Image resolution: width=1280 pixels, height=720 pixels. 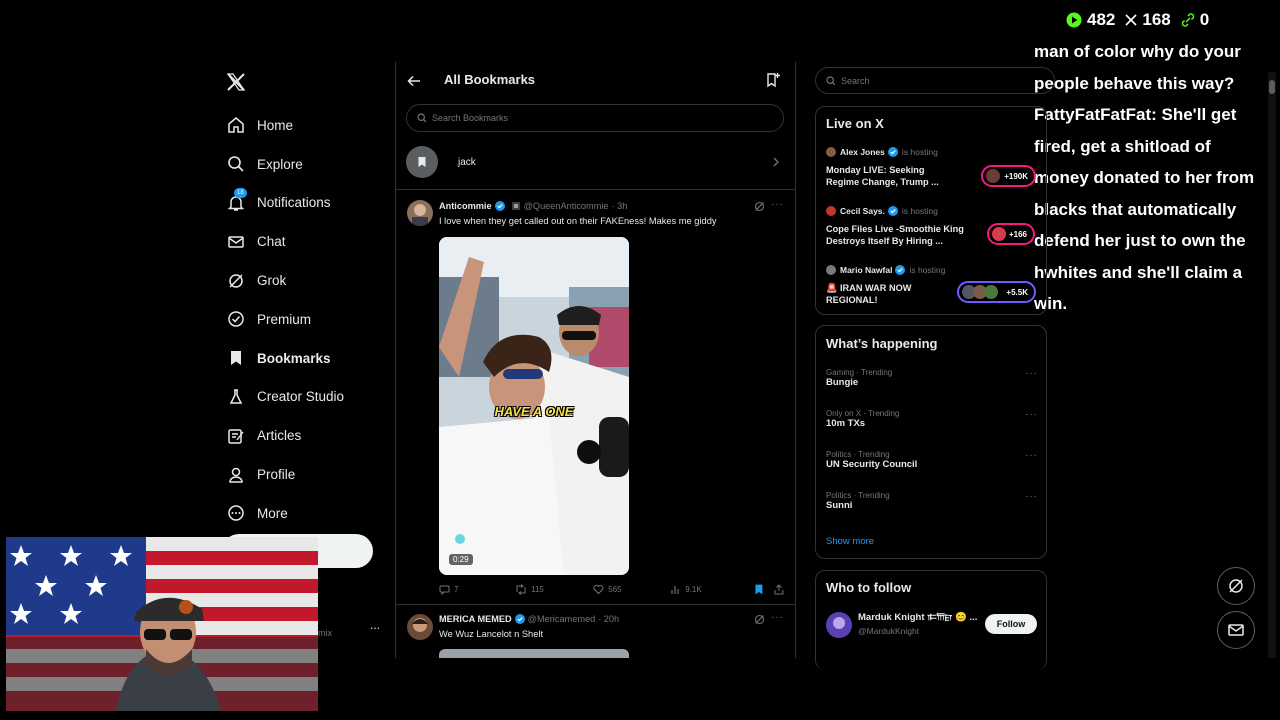 I want to click on repost-button: 115, so click(x=554, y=589).